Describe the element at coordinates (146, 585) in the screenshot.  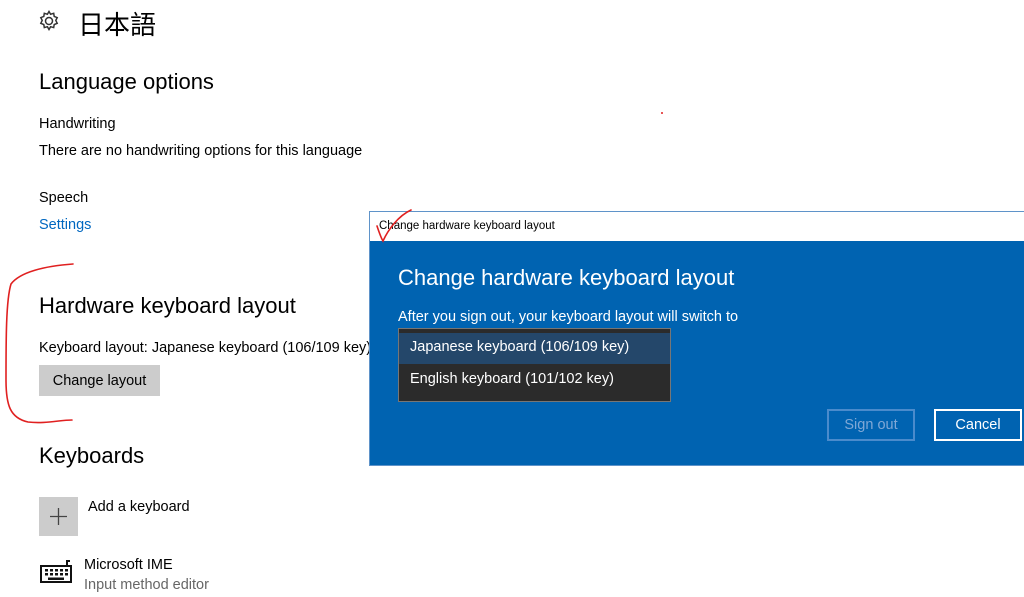
I see `ime-description: Input method editor` at that location.